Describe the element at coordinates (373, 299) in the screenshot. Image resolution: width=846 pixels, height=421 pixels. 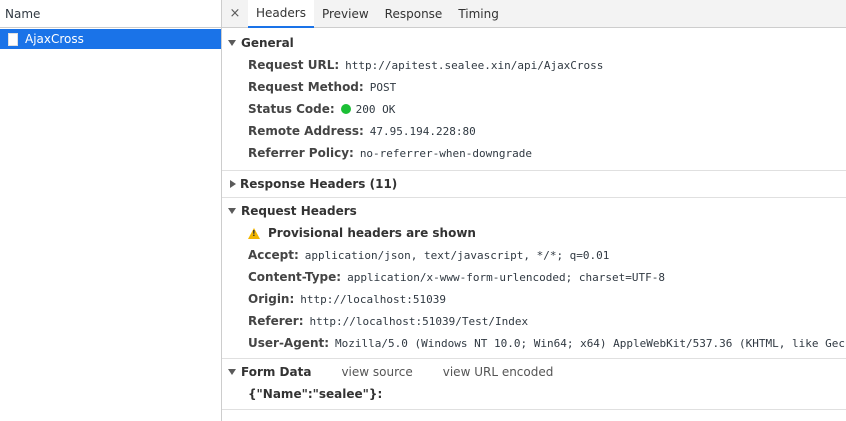
I see `row-value: http://localhost:51039` at that location.